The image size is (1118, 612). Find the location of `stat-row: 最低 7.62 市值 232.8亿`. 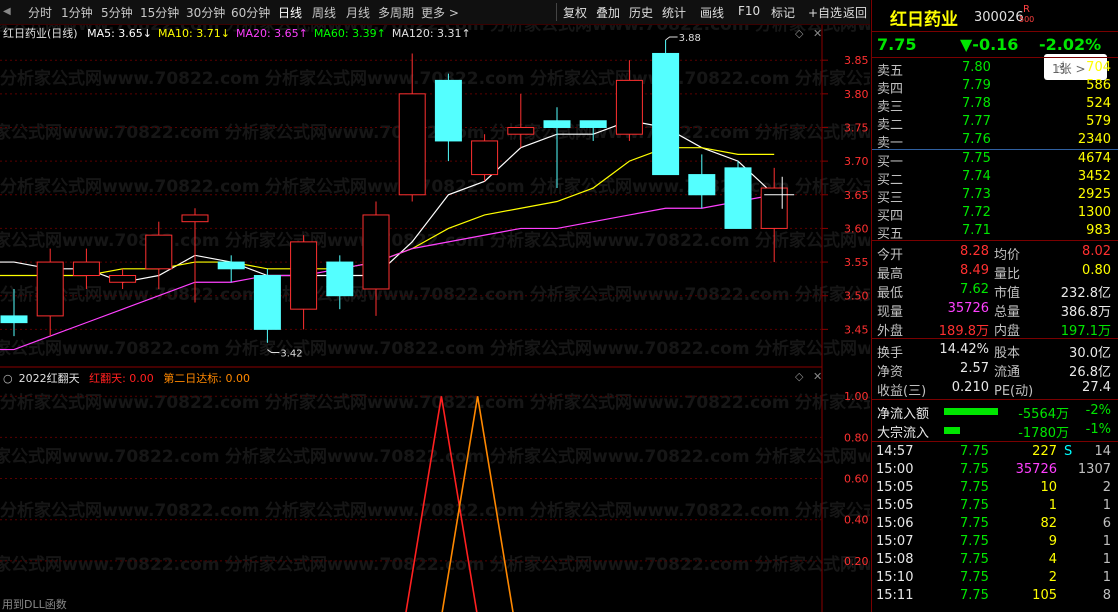

stat-row: 最低 7.62 市值 232.8亿 is located at coordinates (995, 291).